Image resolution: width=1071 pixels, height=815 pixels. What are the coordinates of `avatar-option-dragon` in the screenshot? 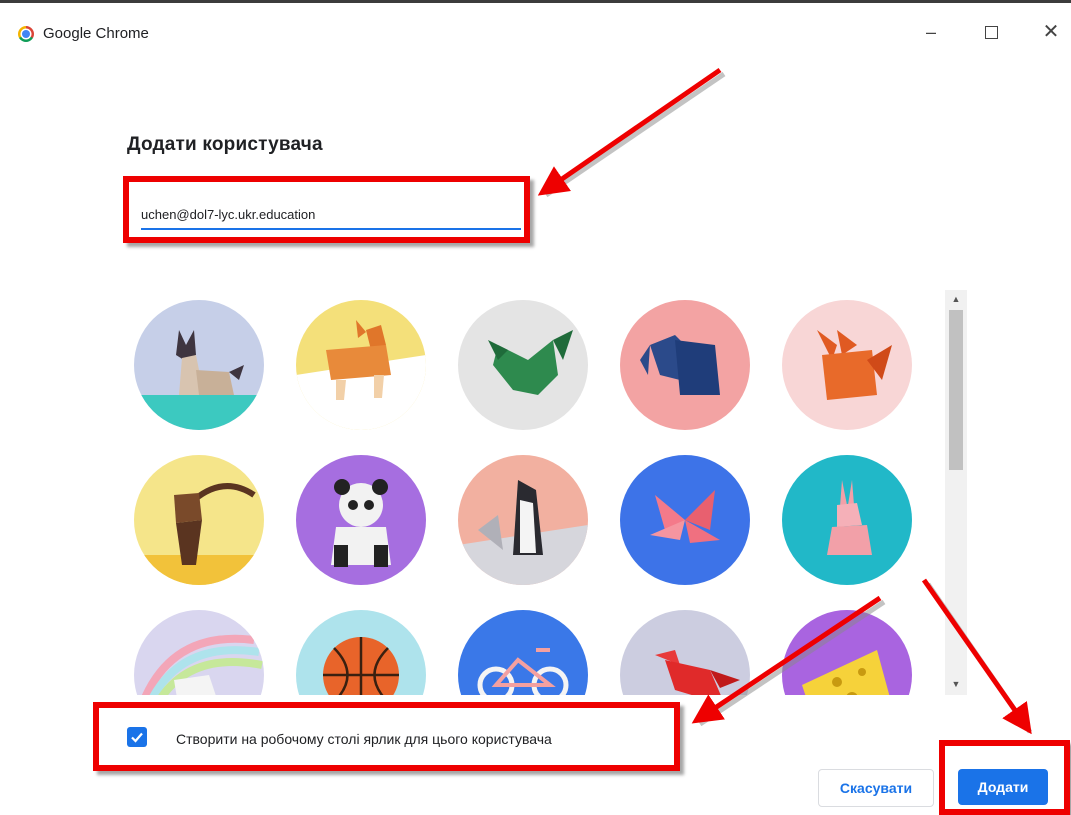 It's located at (523, 365).